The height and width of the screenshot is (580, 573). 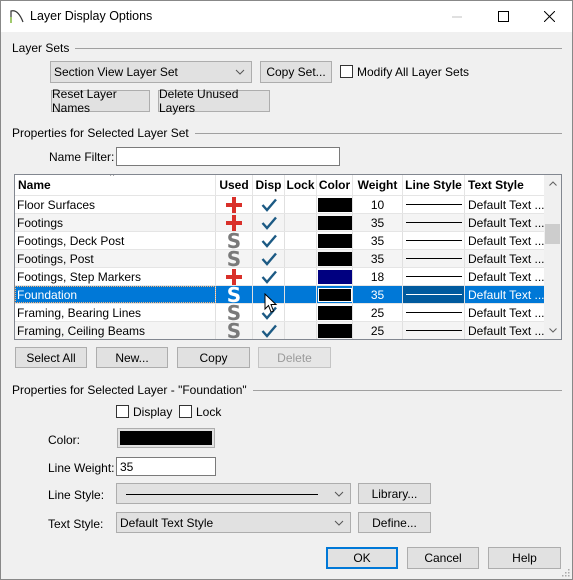 What do you see at coordinates (115, 312) in the screenshot?
I see `cell-name: Framing, Bearing Lines` at bounding box center [115, 312].